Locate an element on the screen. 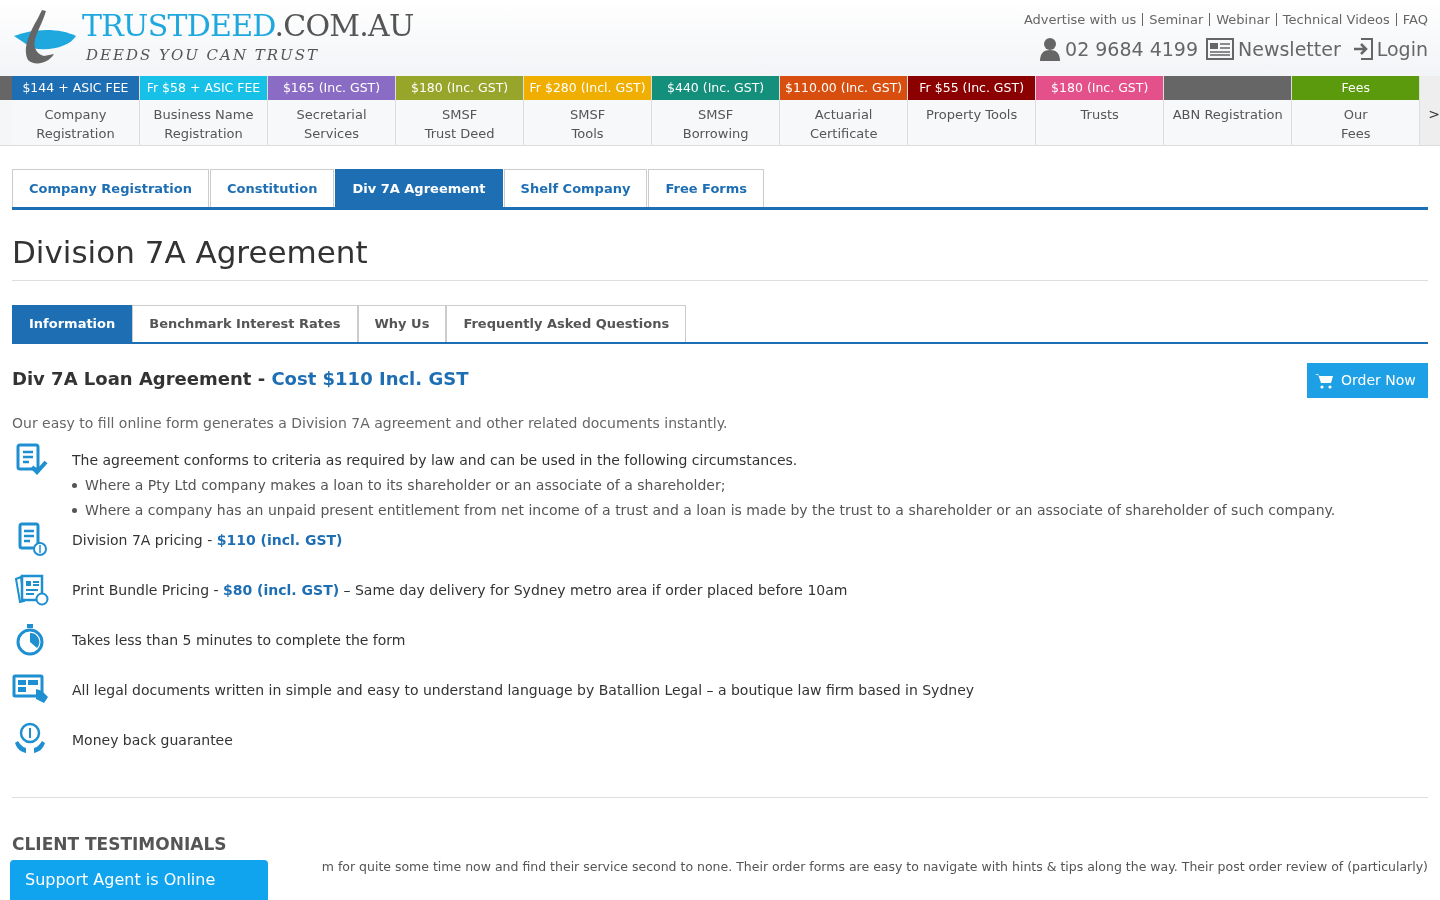 The height and width of the screenshot is (900, 1440). newsletter-link: Newsletter is located at coordinates (1289, 49).